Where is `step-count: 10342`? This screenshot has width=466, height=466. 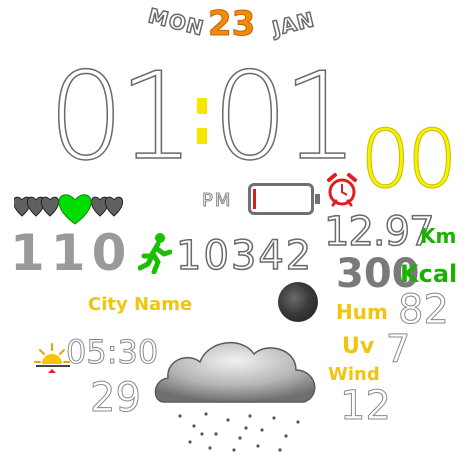
step-count: 10342 is located at coordinates (244, 256).